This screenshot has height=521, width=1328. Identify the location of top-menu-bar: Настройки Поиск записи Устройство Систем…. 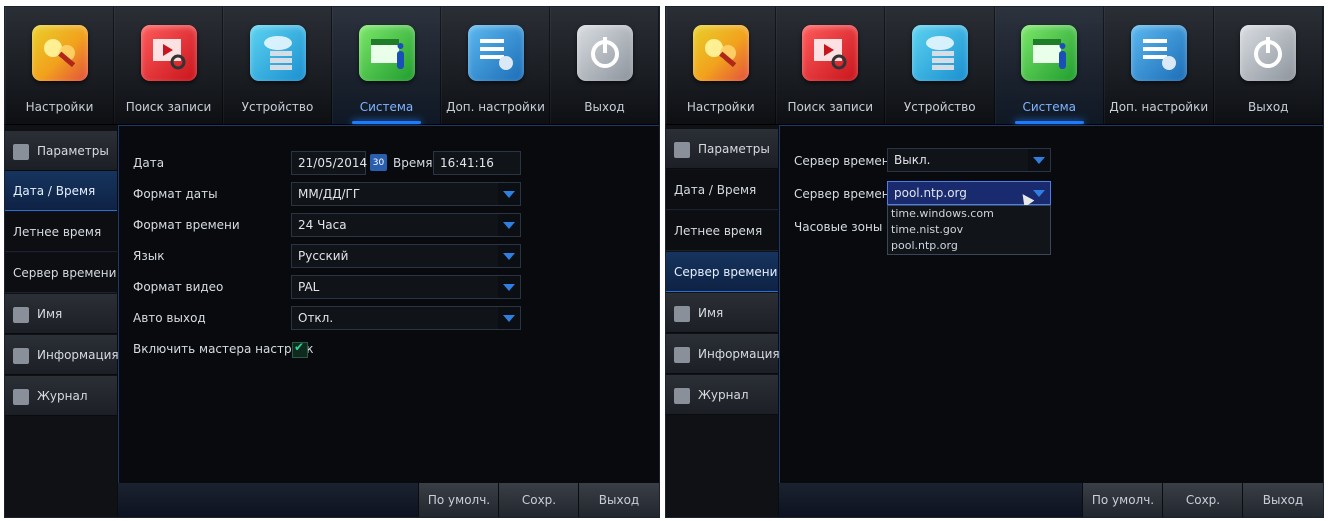
(994, 66).